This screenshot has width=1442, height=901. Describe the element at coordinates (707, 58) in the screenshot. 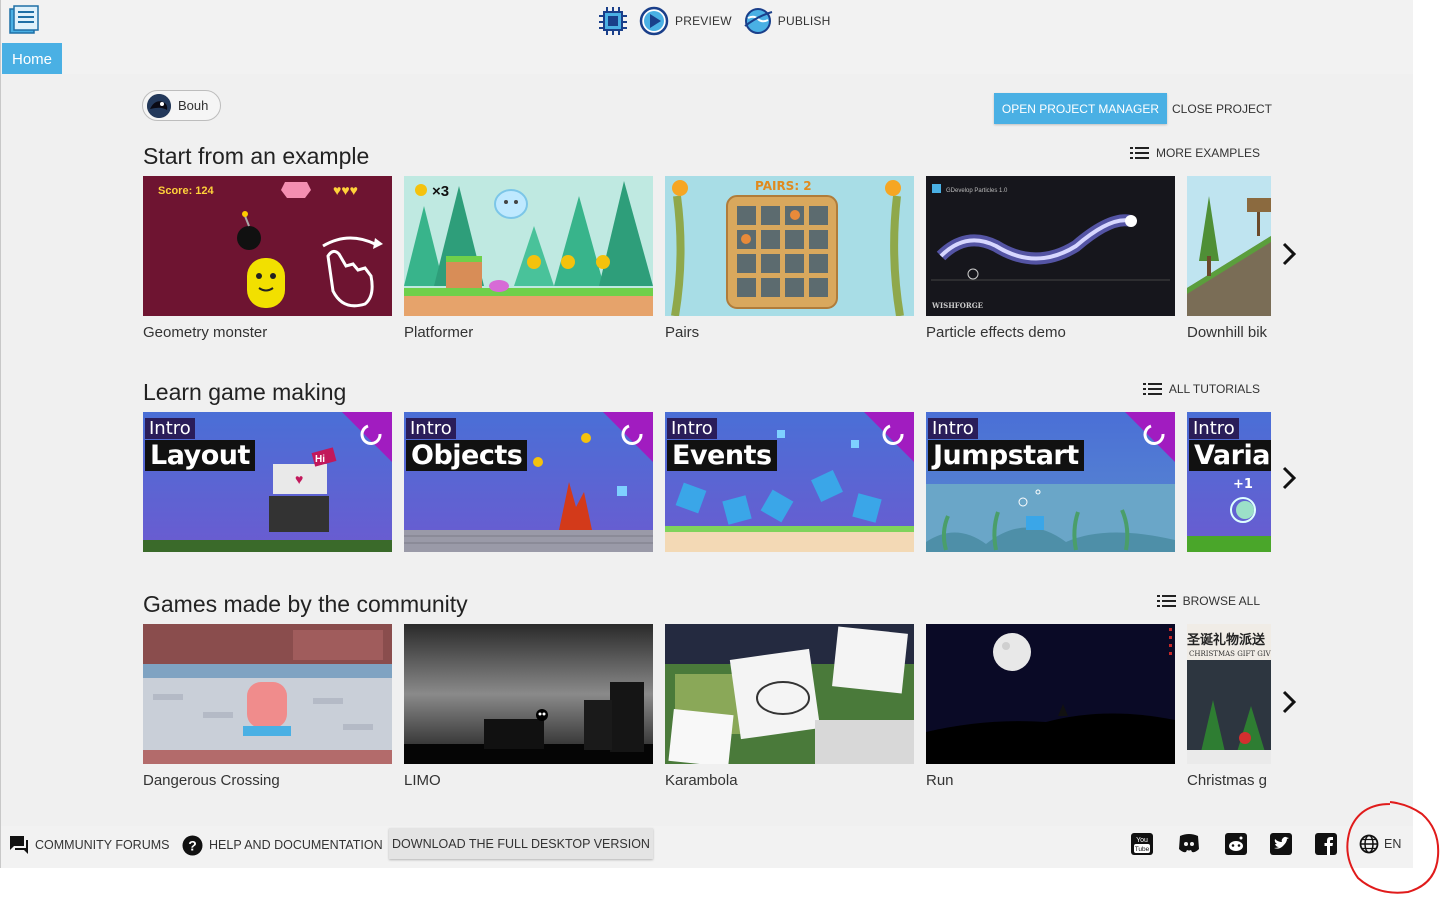

I see `tab-bar: Home` at that location.